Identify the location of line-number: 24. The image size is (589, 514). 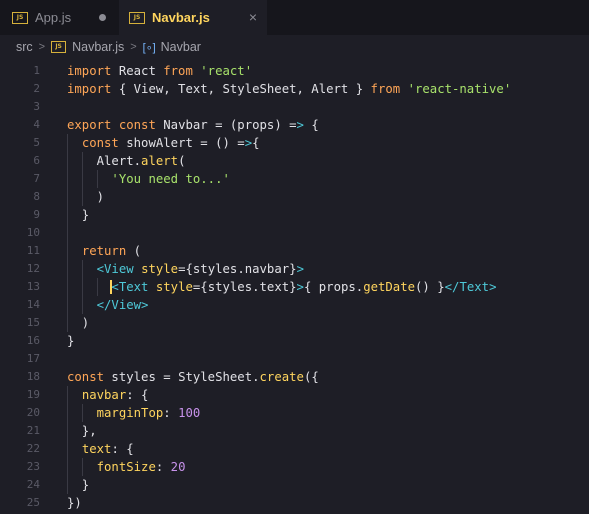
(33, 484).